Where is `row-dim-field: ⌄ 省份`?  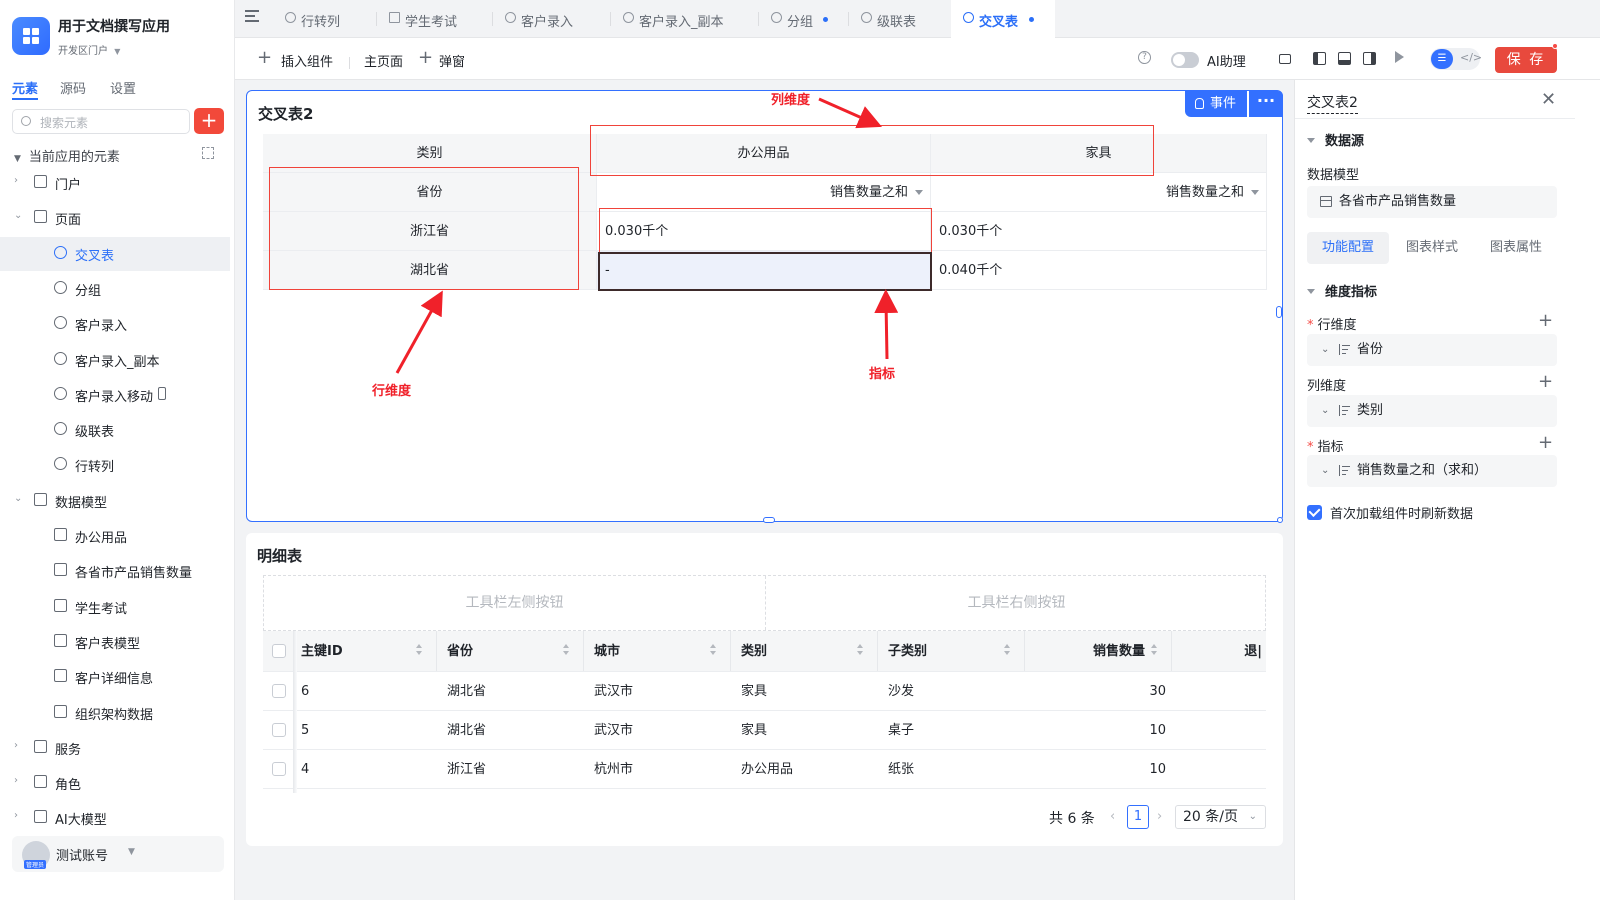
row-dim-field: ⌄ 省份 is located at coordinates (1432, 350).